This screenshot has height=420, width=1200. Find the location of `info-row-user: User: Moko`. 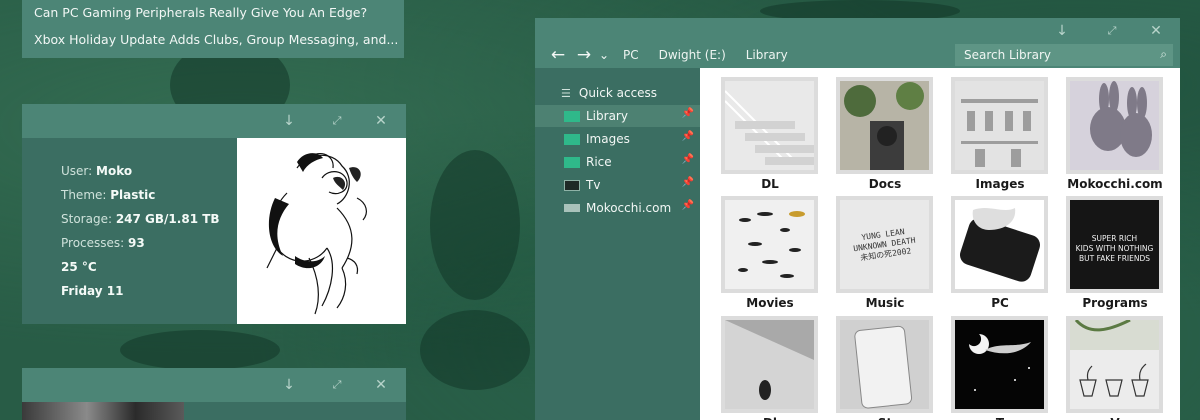

info-row-user: User: Moko is located at coordinates (97, 171).